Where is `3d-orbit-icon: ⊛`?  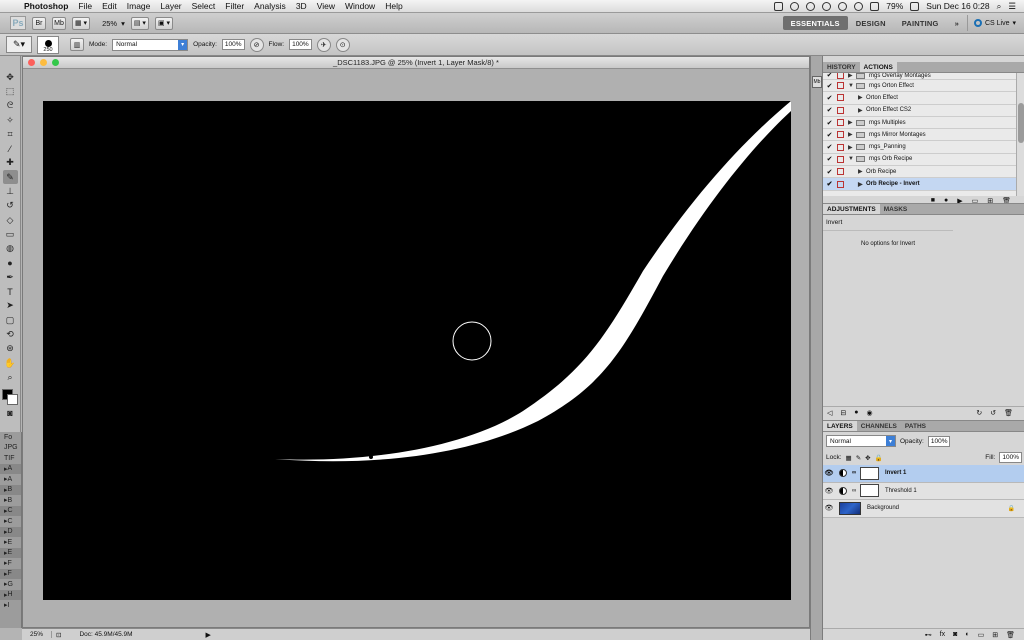 3d-orbit-icon: ⊛ is located at coordinates (10, 349).